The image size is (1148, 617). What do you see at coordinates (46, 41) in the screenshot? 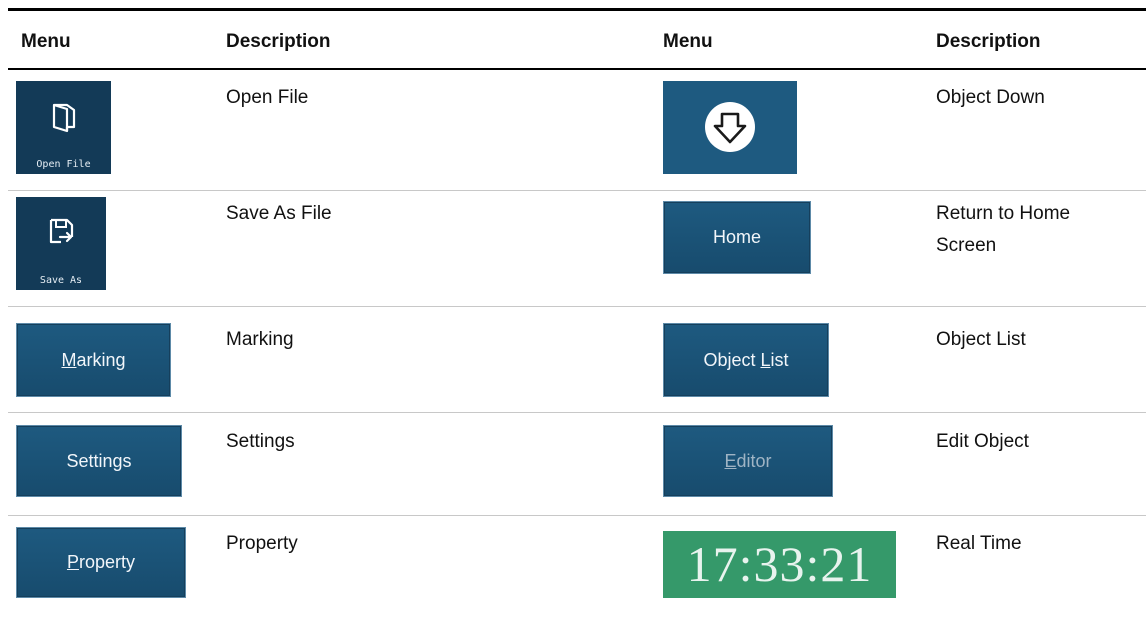
I see `header-menu-left: Menu` at bounding box center [46, 41].